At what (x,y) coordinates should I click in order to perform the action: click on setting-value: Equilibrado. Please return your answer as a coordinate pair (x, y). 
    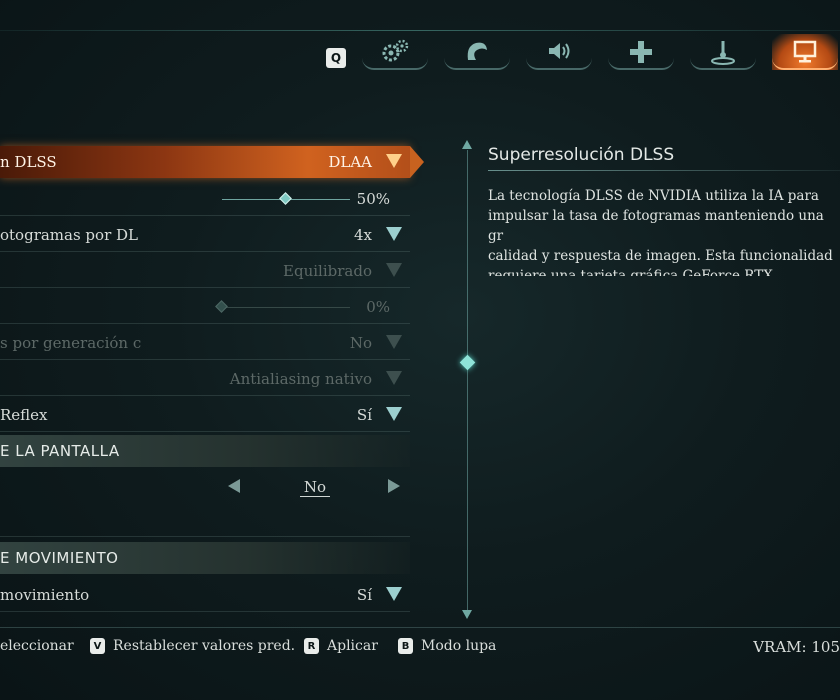
    Looking at the image, I should click on (327, 271).